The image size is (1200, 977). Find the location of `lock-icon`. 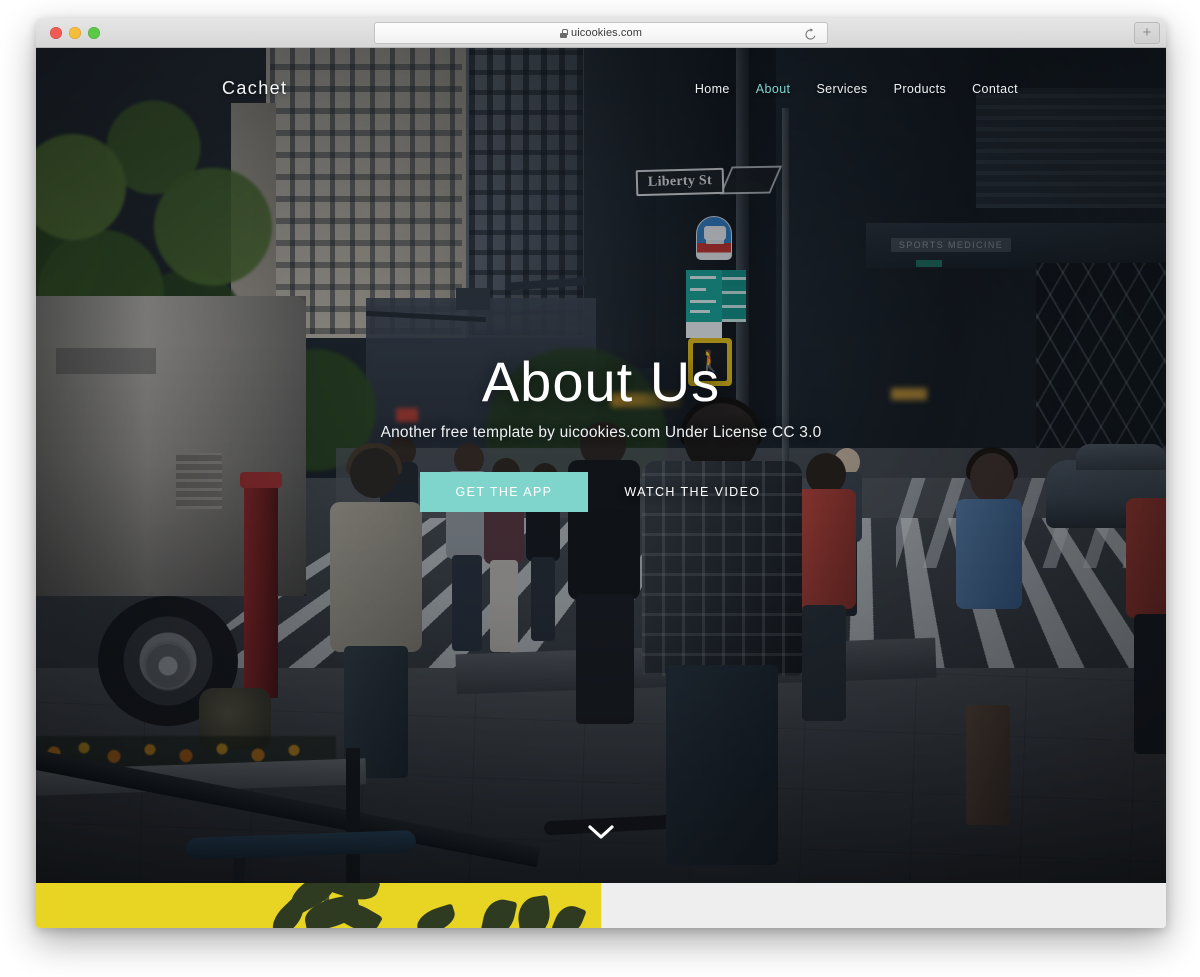

lock-icon is located at coordinates (564, 33).